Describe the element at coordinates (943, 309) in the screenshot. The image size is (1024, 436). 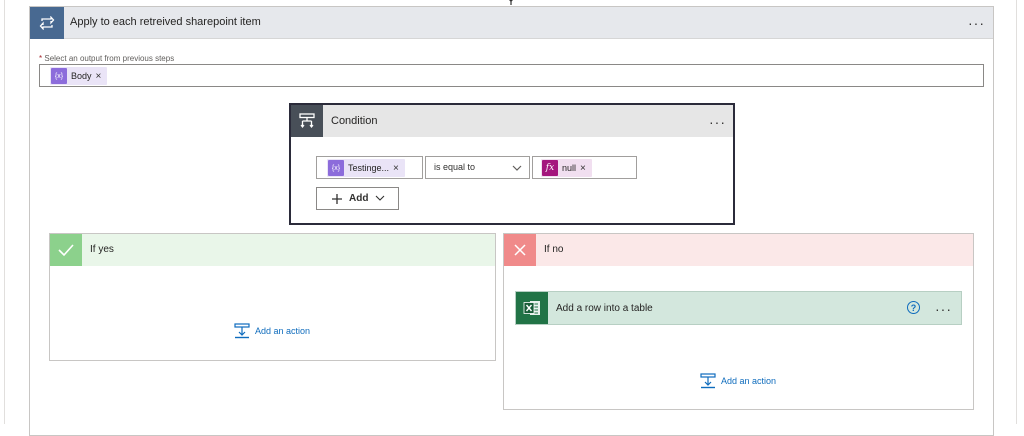
I see `add-row-more-button: ···` at that location.